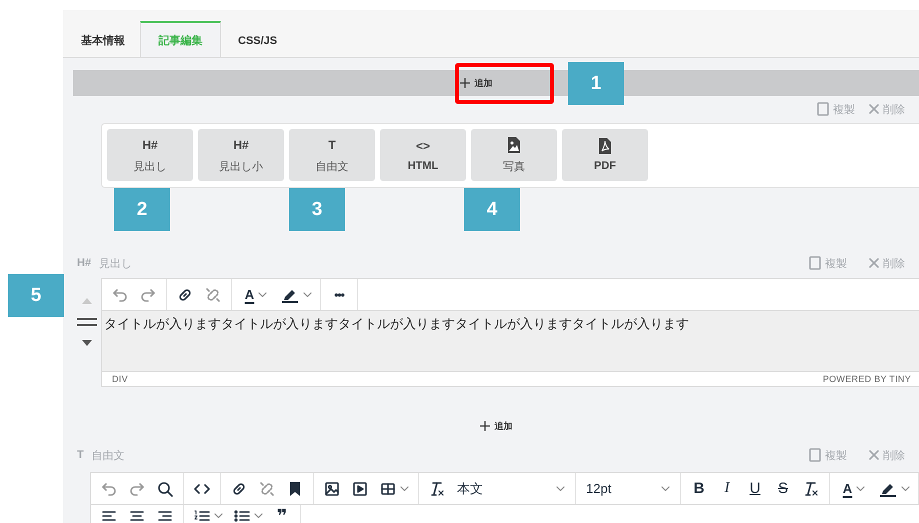 This screenshot has width=919, height=523. I want to click on callout-number: 1, so click(596, 83).